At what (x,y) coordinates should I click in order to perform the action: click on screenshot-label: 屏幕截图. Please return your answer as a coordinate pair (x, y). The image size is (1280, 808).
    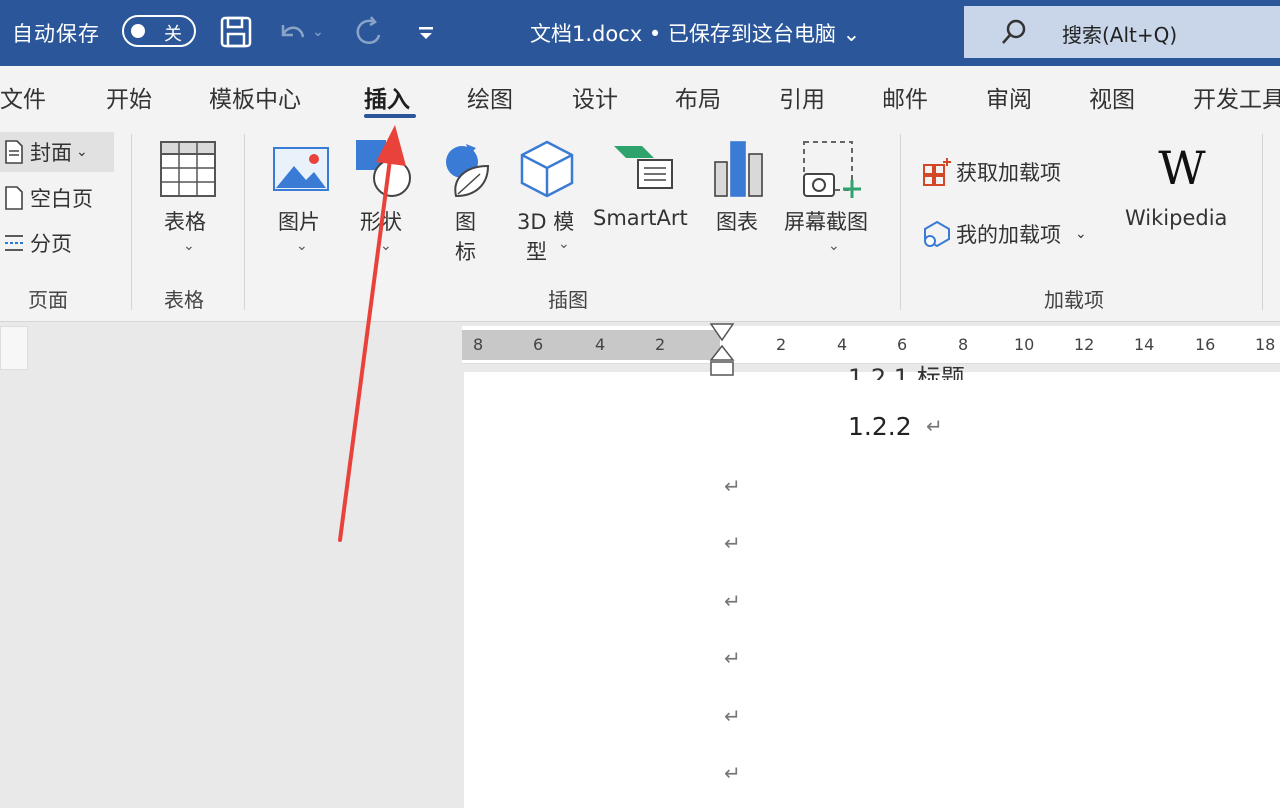
    Looking at the image, I should click on (826, 221).